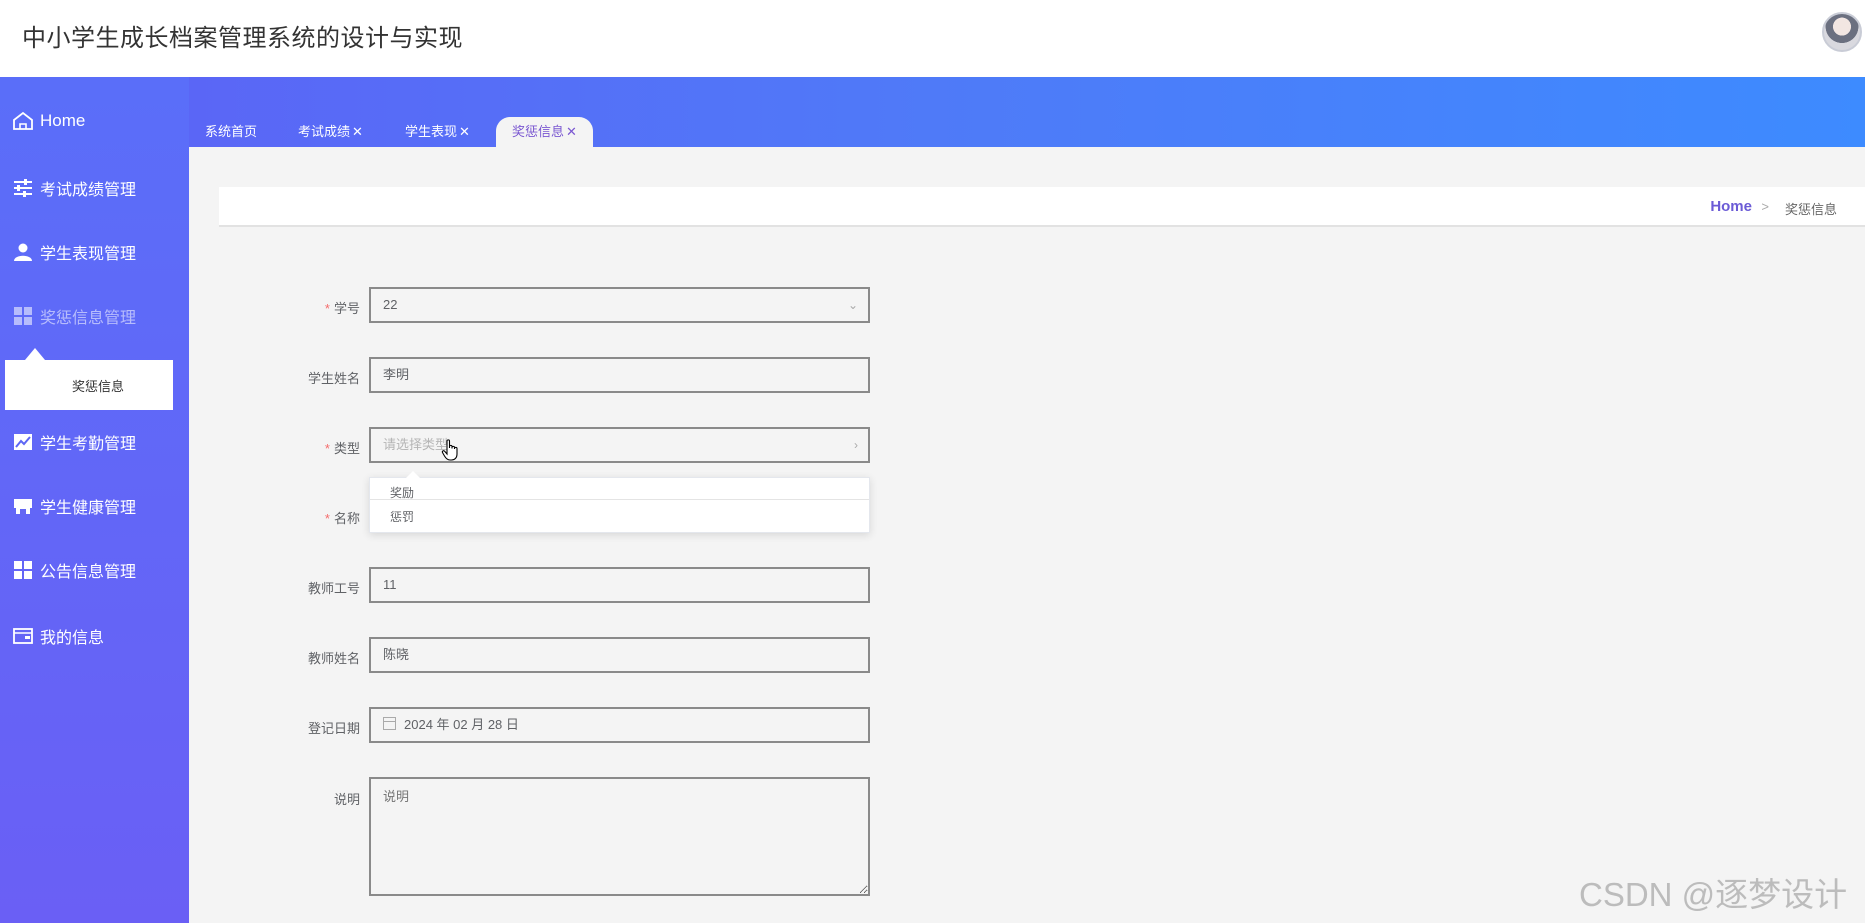 The height and width of the screenshot is (923, 1865). I want to click on teacher-name-label: 教师姓名, so click(333, 658).